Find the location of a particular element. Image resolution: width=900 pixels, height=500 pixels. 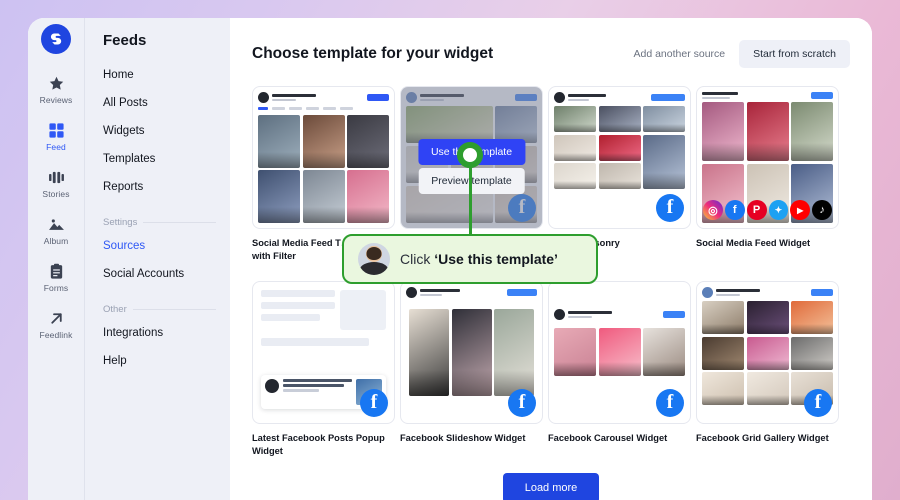

rail-label-feedlink: Feedlink is located at coordinates (56, 335).